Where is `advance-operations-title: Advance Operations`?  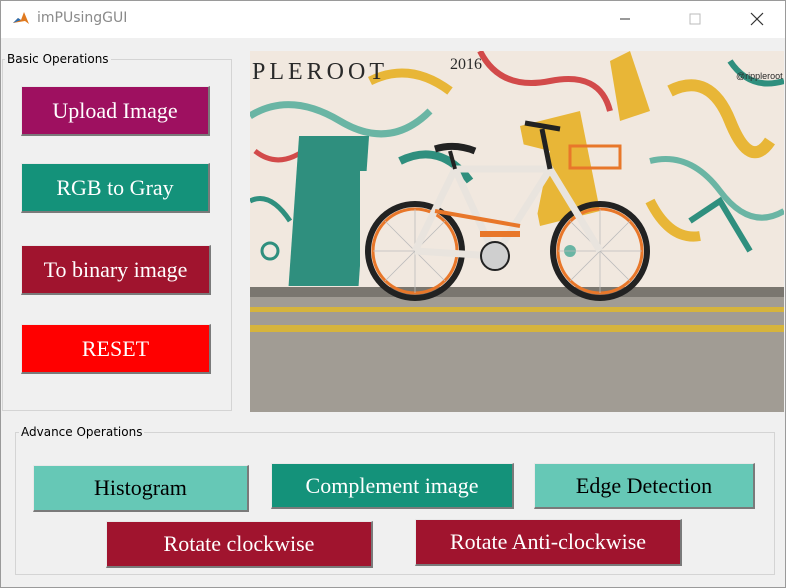 advance-operations-title: Advance Operations is located at coordinates (82, 432).